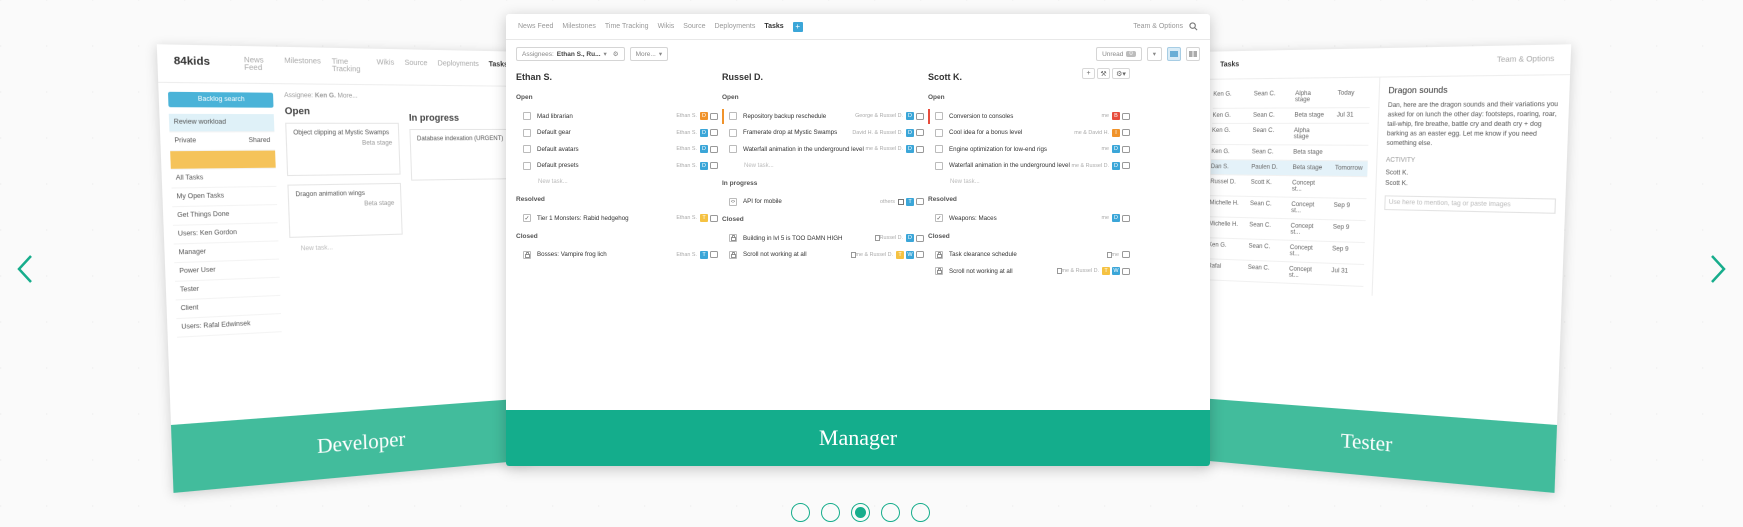  What do you see at coordinates (1174, 54) in the screenshot?
I see `list-view-toggle` at bounding box center [1174, 54].